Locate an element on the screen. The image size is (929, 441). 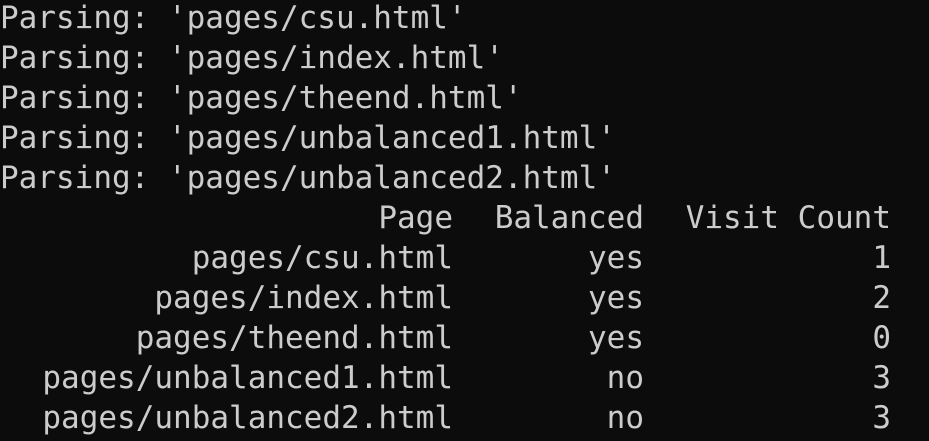
page-cell: pages/index.html is located at coordinates (303, 298).